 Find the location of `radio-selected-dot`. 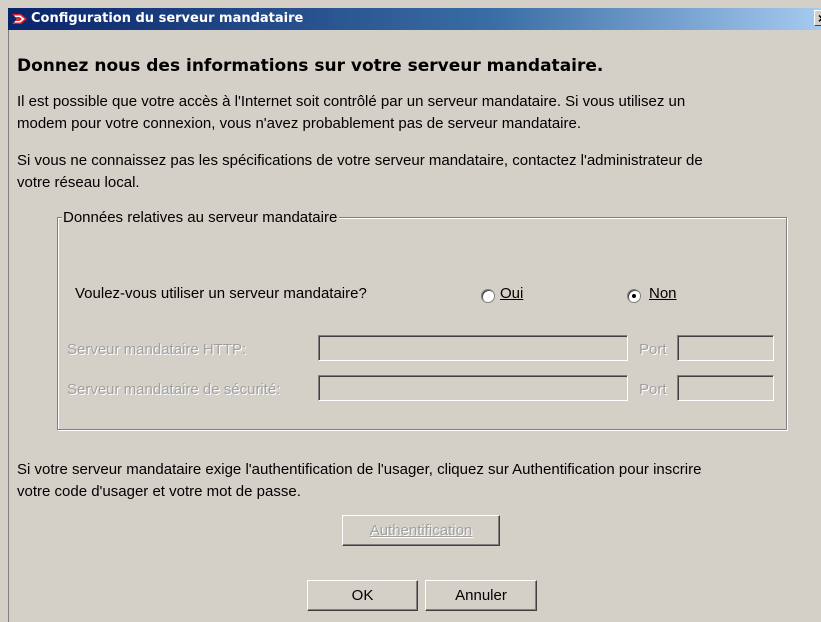

radio-selected-dot is located at coordinates (634, 296).